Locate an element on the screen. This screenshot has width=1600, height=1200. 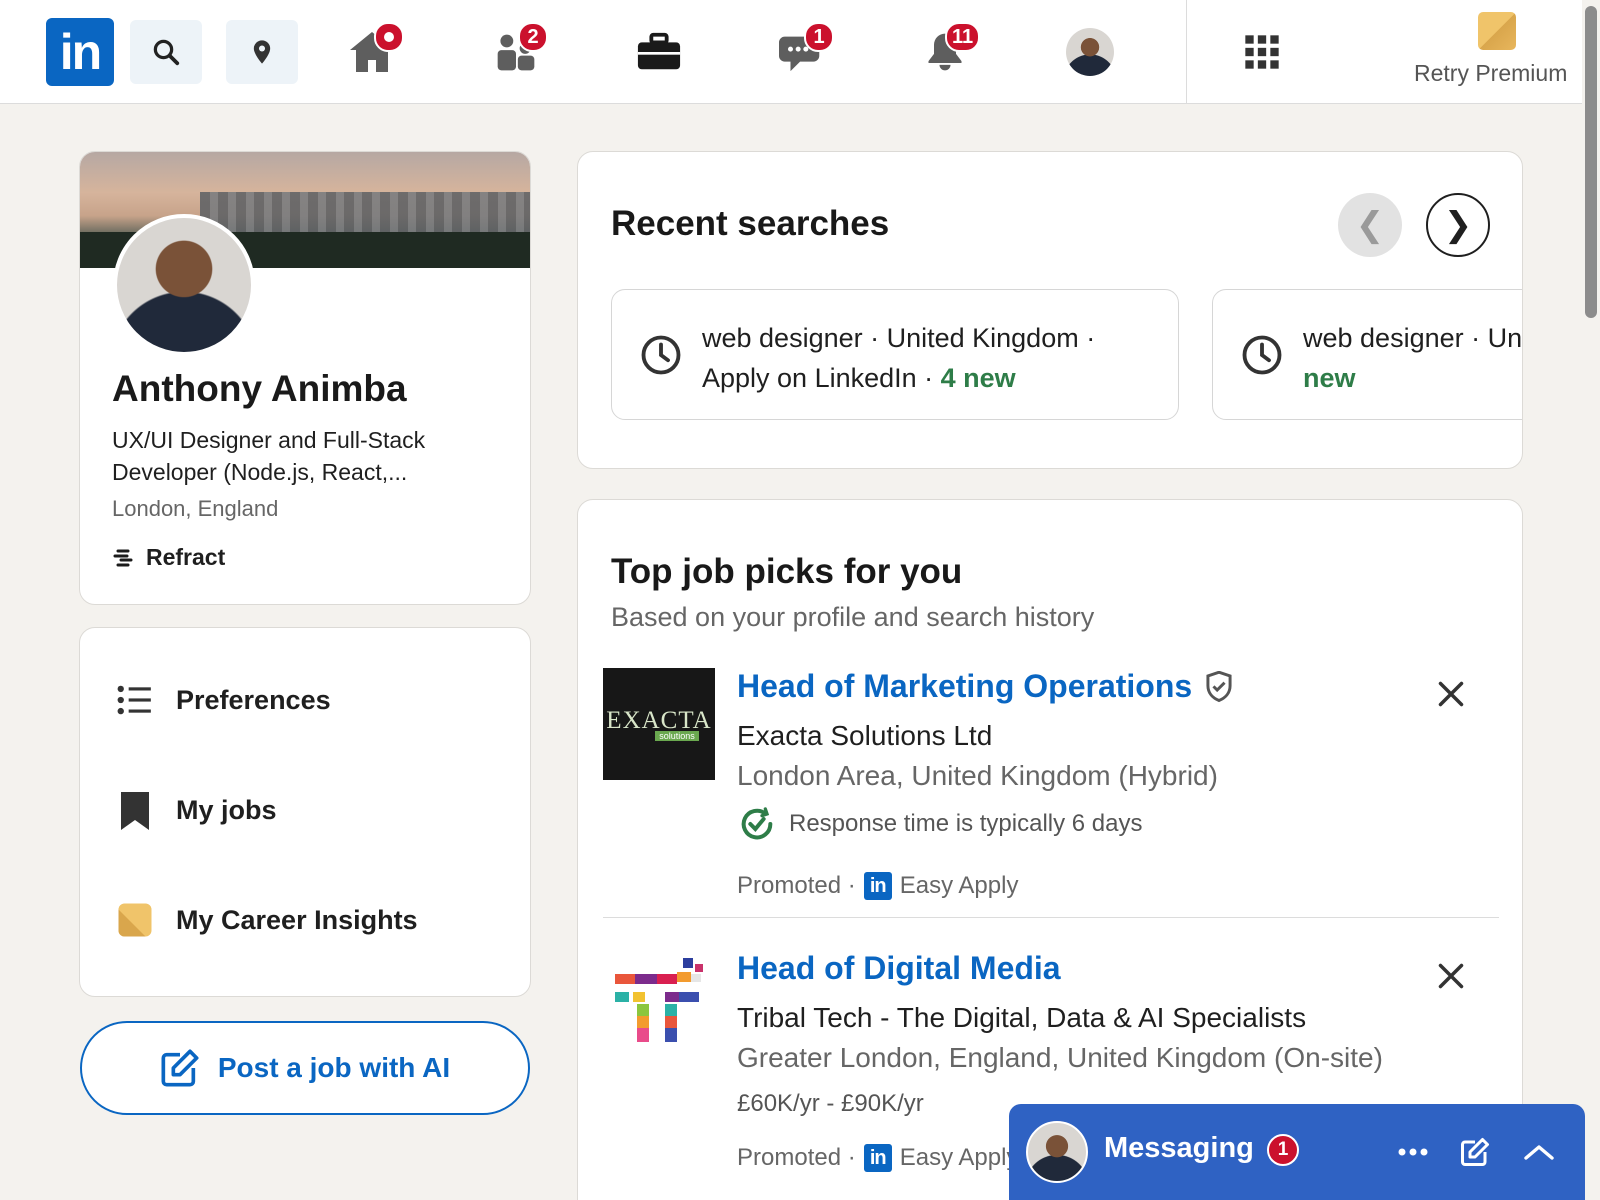
chevron-right-icon: ❯ is located at coordinates (1458, 225).